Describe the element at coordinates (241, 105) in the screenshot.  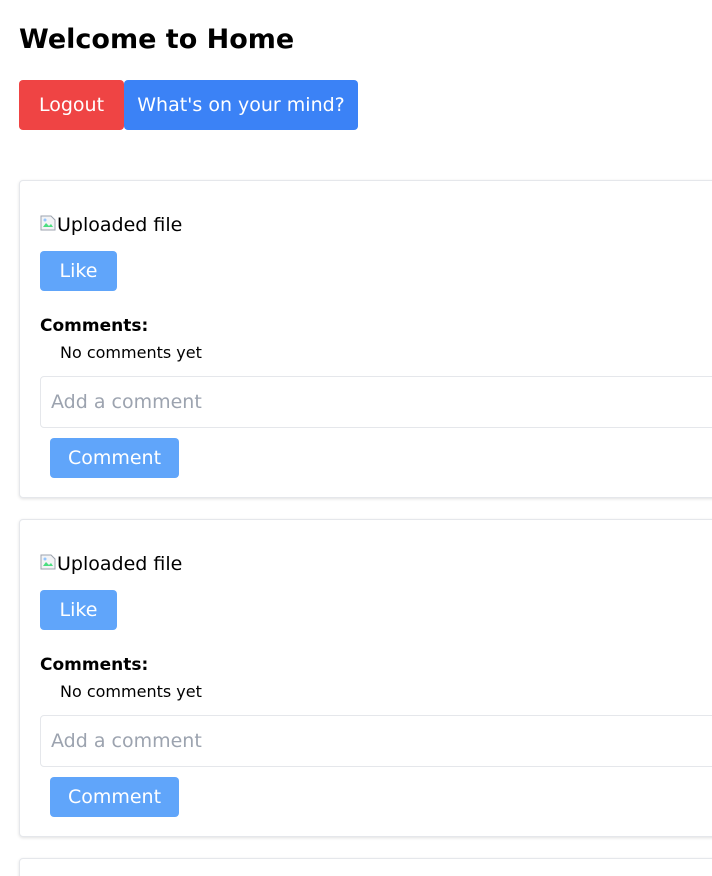
I see `whats-on-your-mind-button: What's on your mind?` at that location.